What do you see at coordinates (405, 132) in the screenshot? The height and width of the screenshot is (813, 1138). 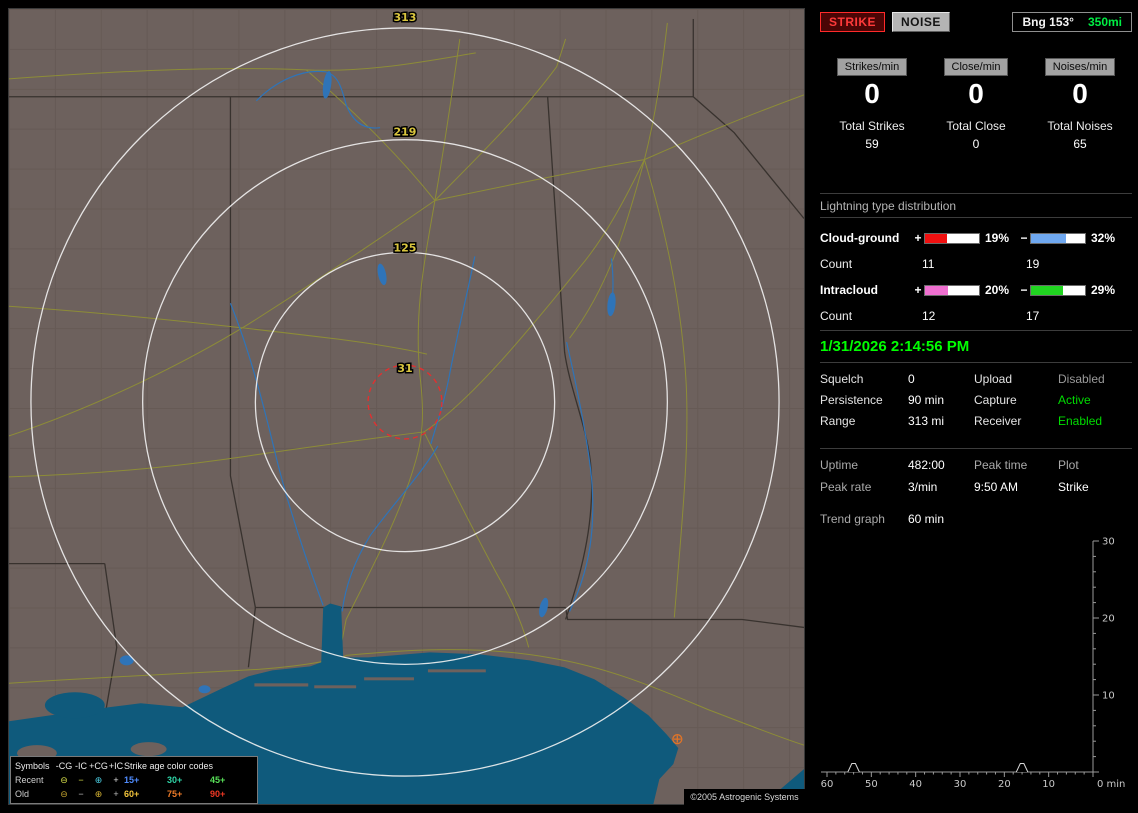 I see `ring-label-219: 219` at bounding box center [405, 132].